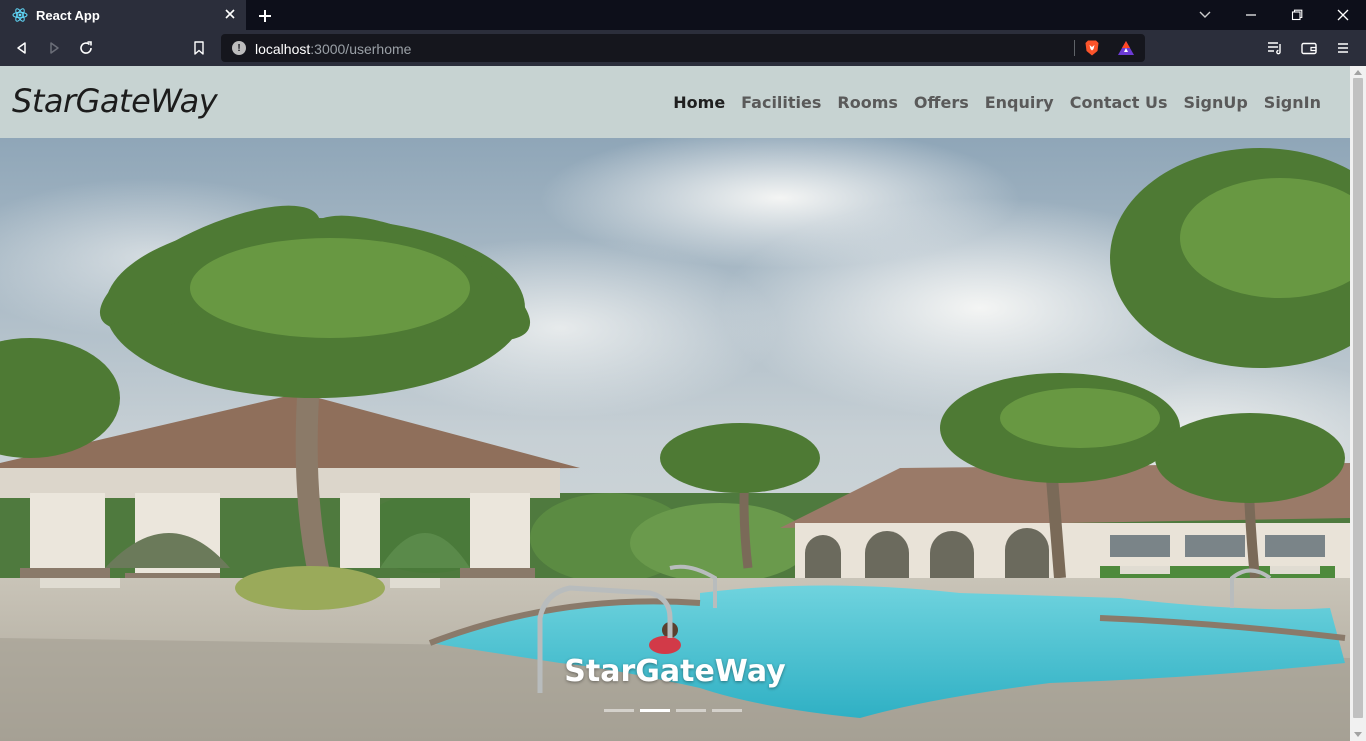 The width and height of the screenshot is (1366, 741). What do you see at coordinates (1092, 48) in the screenshot?
I see `brave-shields-icon` at bounding box center [1092, 48].